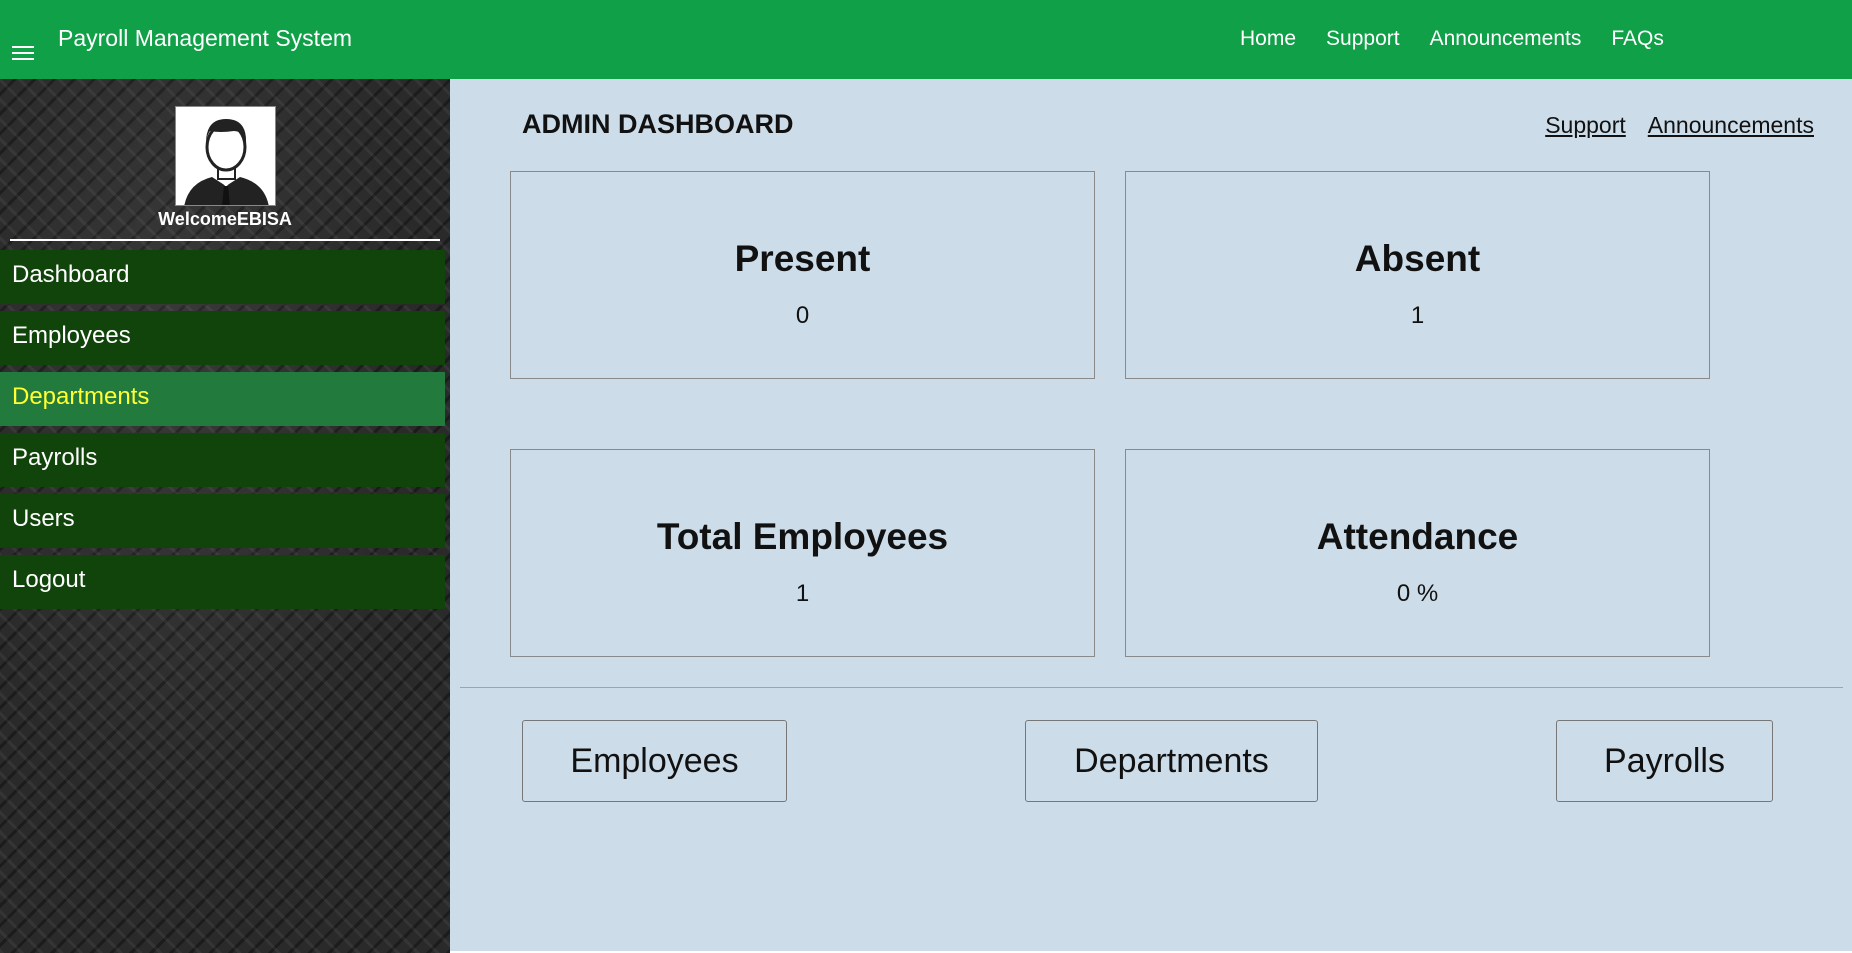 The height and width of the screenshot is (953, 1852). I want to click on announcements-link: Announcements, so click(1731, 125).